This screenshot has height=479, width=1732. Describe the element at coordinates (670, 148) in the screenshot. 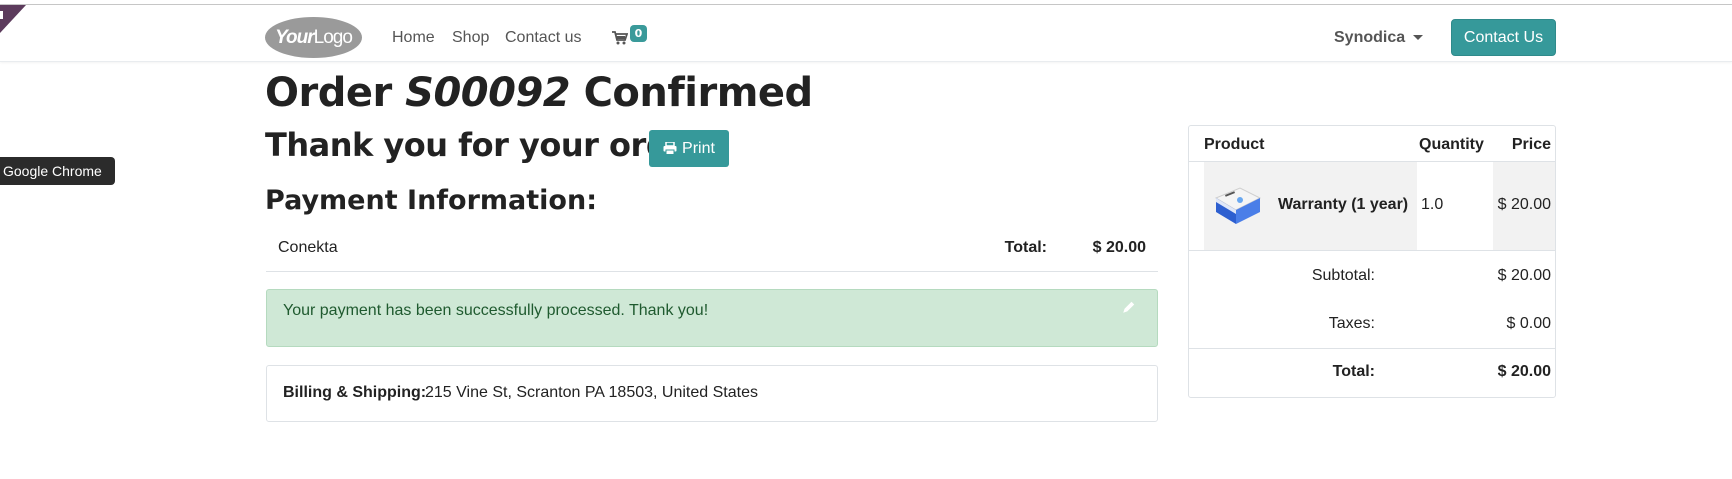

I see `printer-icon` at that location.